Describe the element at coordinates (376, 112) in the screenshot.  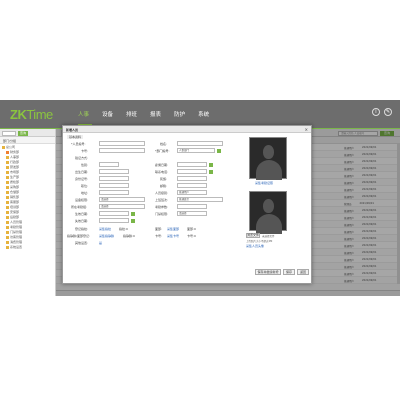
I see `info-icon: i` at that location.